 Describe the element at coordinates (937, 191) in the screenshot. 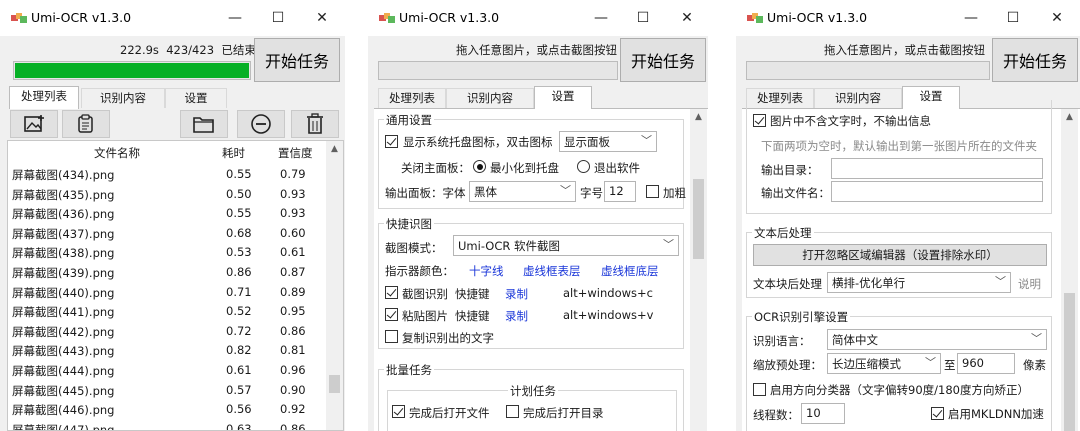

I see `output-filename-input` at that location.